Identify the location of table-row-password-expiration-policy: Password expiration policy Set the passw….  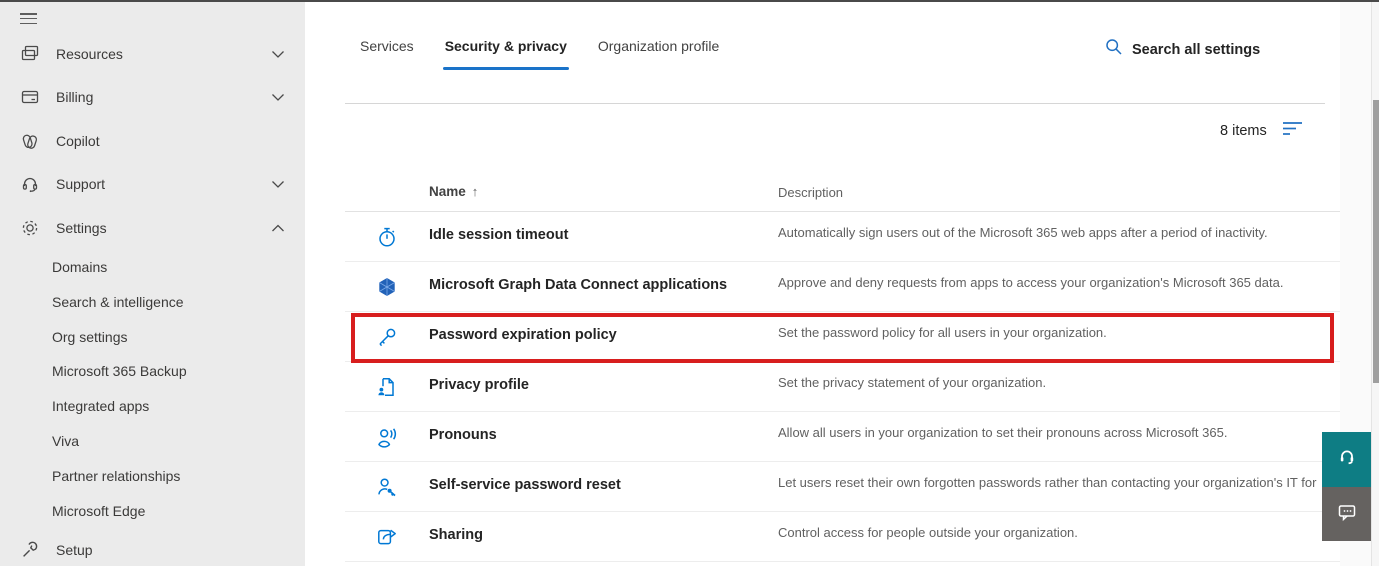
(845, 337).